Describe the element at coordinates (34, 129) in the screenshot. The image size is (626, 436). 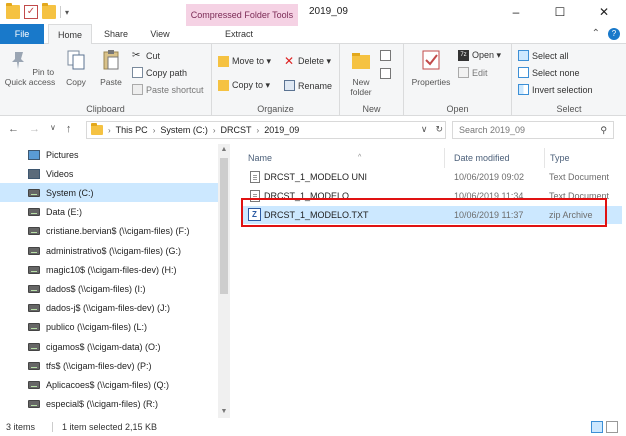
I see `forward-arrow-icon: →` at that location.